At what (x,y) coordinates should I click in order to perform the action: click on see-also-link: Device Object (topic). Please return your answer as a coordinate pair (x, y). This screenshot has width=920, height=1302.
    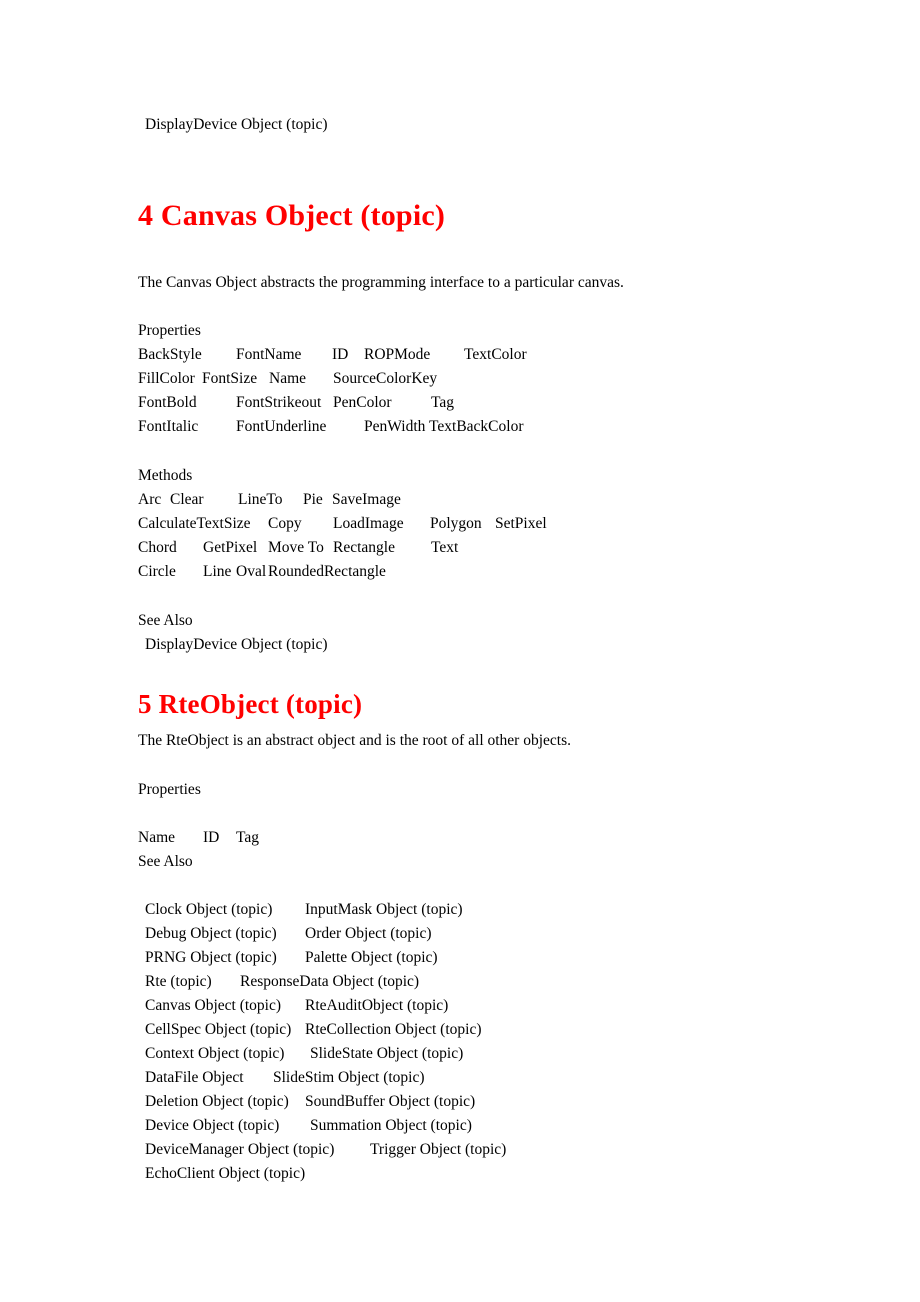
    Looking at the image, I should click on (212, 1126).